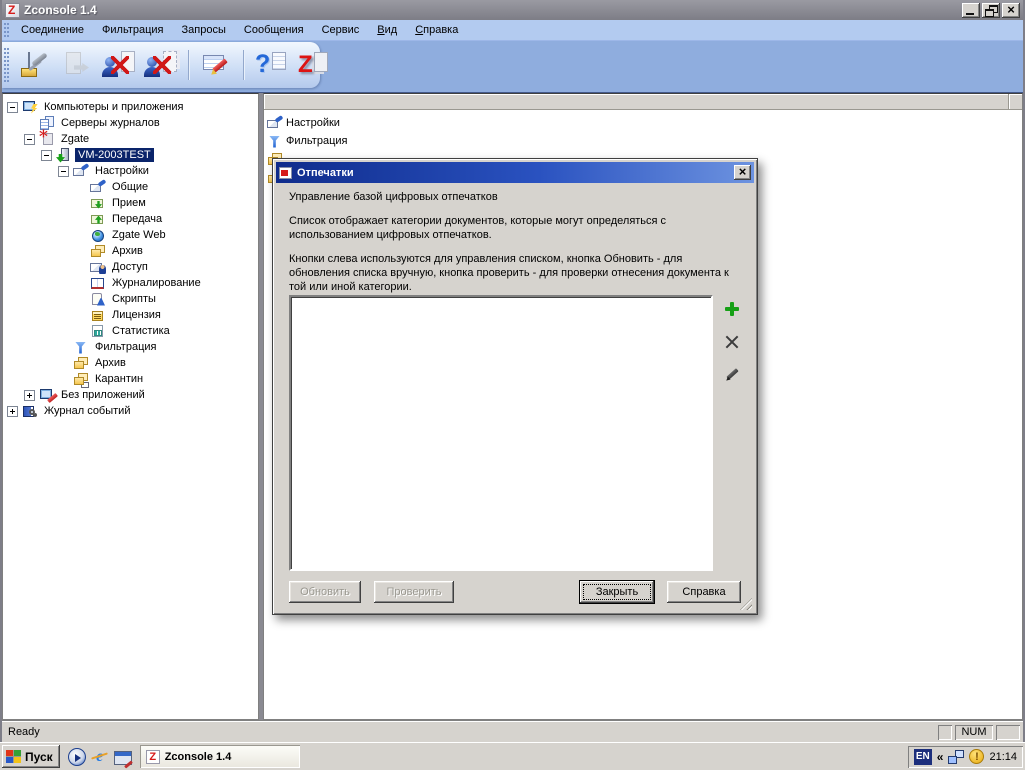  Describe the element at coordinates (132, 299) in the screenshot. I see `tree-item: Скрипты` at that location.